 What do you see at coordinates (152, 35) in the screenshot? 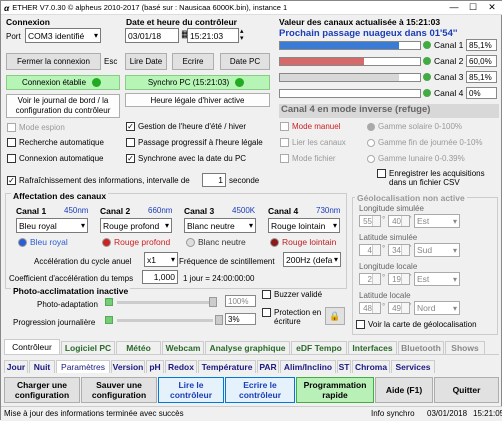
I see `date-input: 03/01/18` at bounding box center [152, 35].